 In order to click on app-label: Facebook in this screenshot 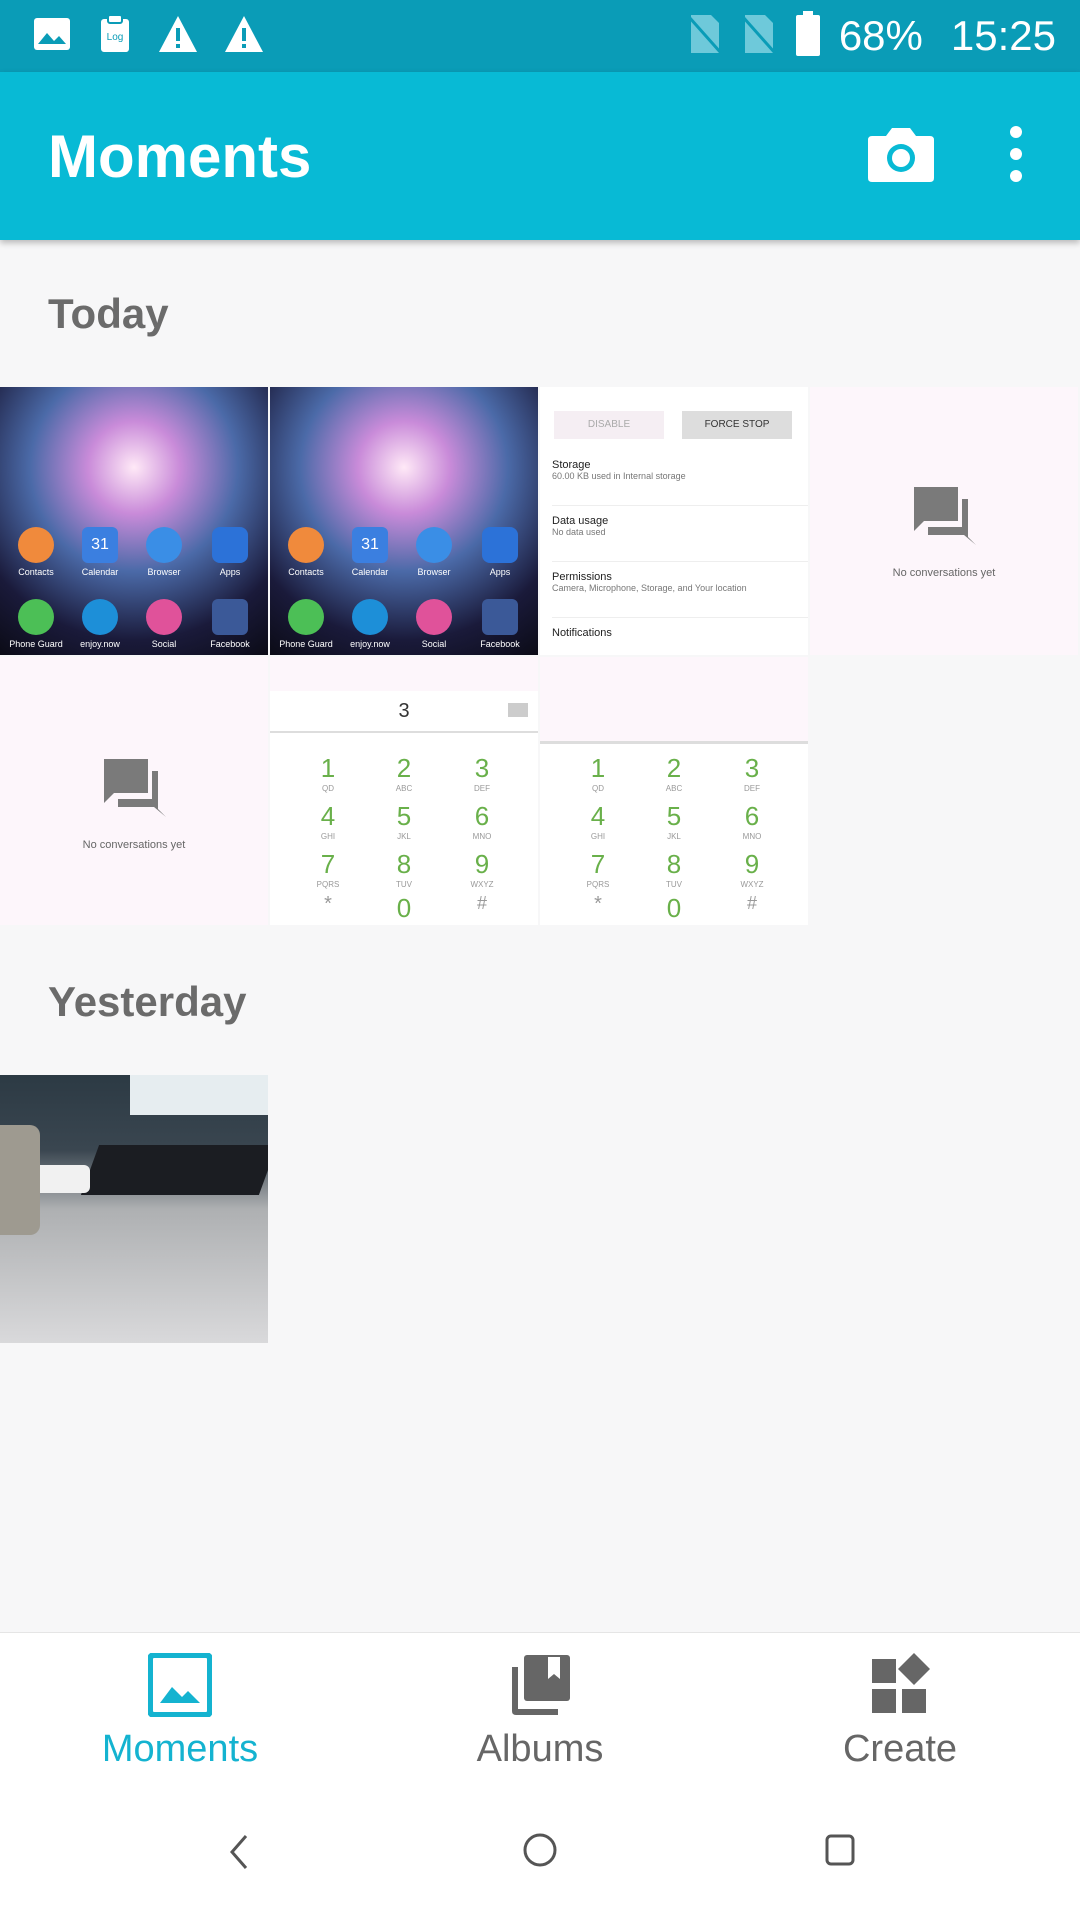, I will do `click(500, 644)`.